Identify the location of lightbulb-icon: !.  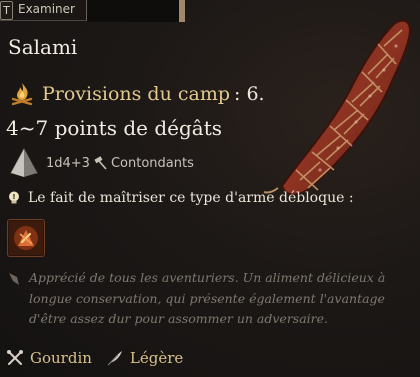
(14, 197).